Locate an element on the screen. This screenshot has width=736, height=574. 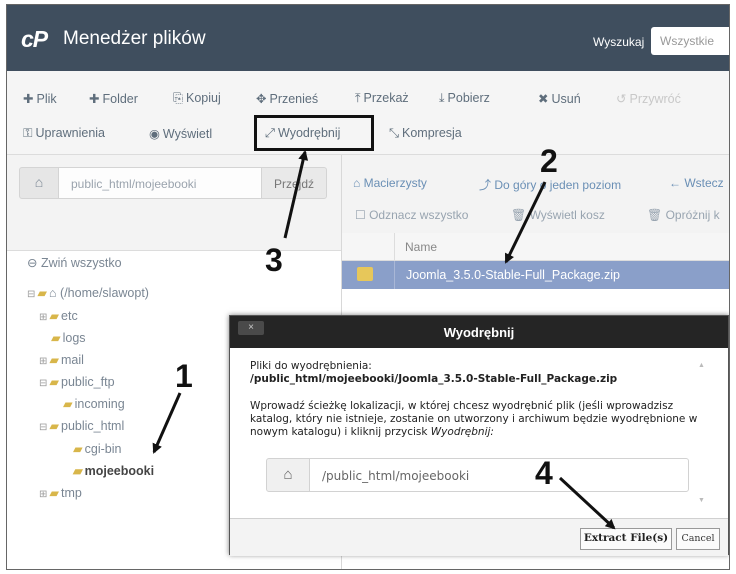
undo-icon: ↺ is located at coordinates (621, 99).